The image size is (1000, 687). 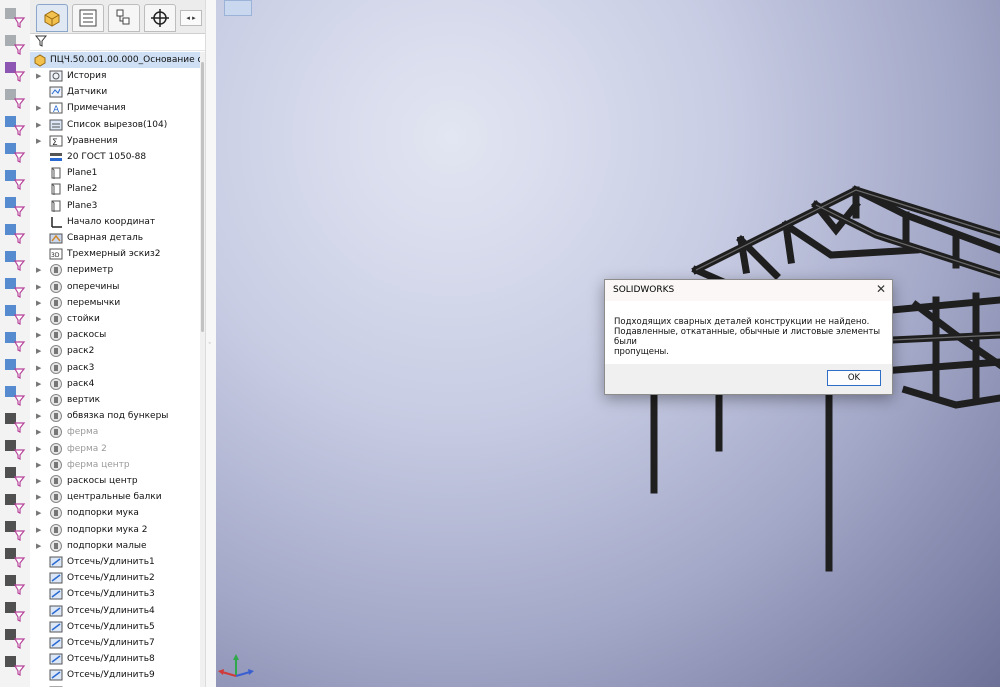 I want to click on select-icon, so click(x=14, y=97).